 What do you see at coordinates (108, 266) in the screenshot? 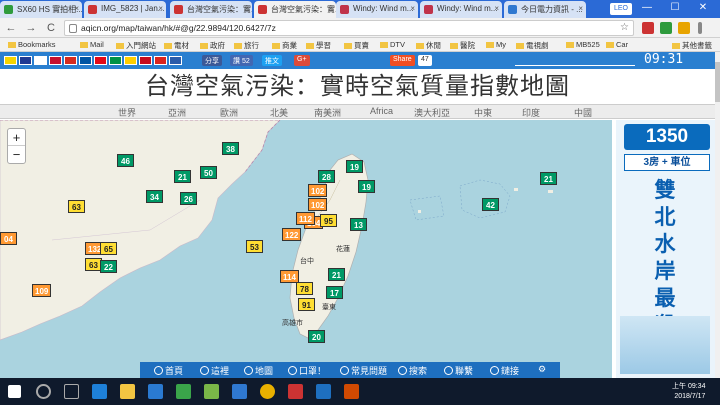
I see `aqi-station-marker: 22` at bounding box center [108, 266].